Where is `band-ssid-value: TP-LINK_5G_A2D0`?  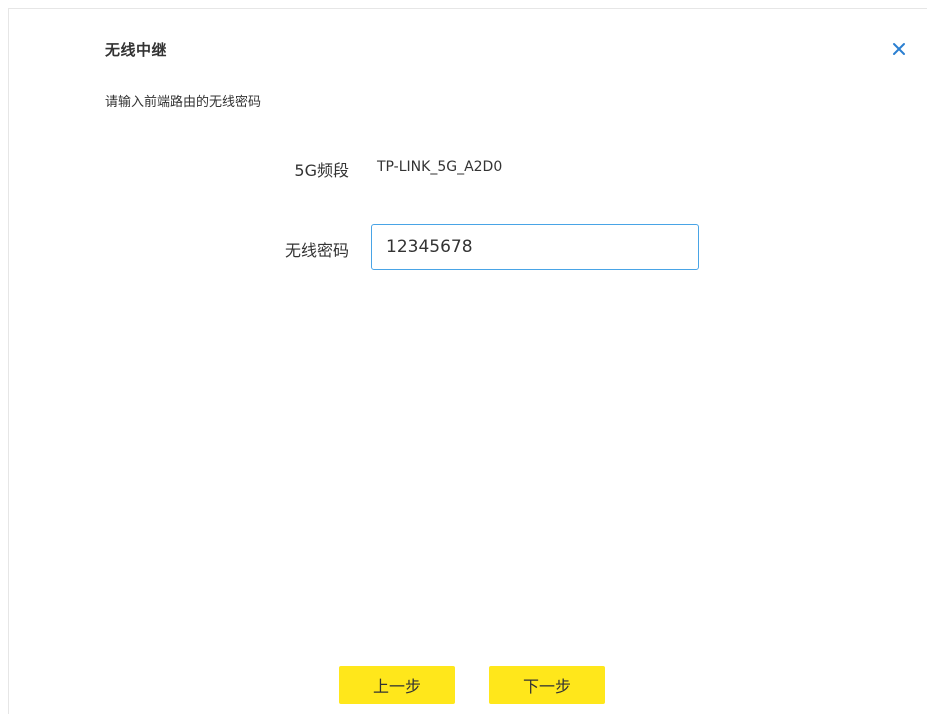
band-ssid-value: TP-LINK_5G_A2D0 is located at coordinates (440, 167).